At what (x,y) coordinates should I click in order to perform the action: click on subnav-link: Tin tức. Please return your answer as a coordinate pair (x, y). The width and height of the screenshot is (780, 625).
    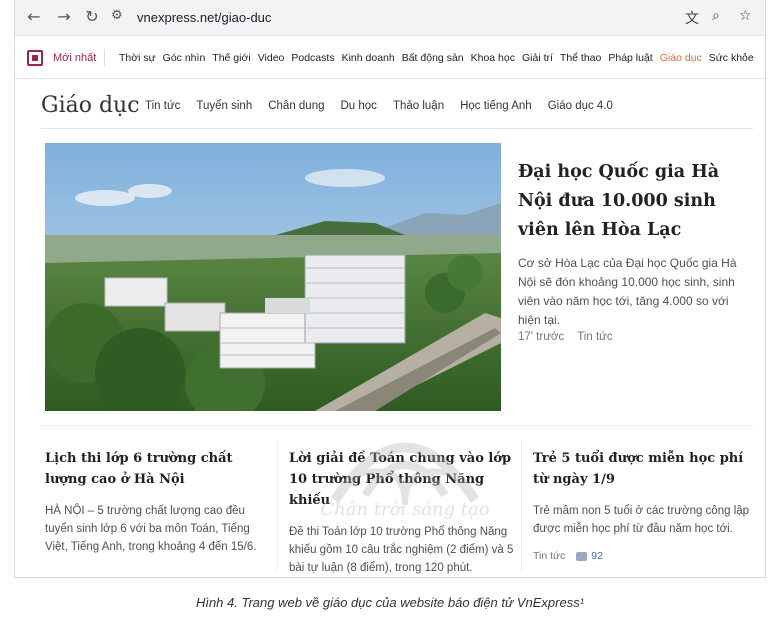
    Looking at the image, I should click on (162, 106).